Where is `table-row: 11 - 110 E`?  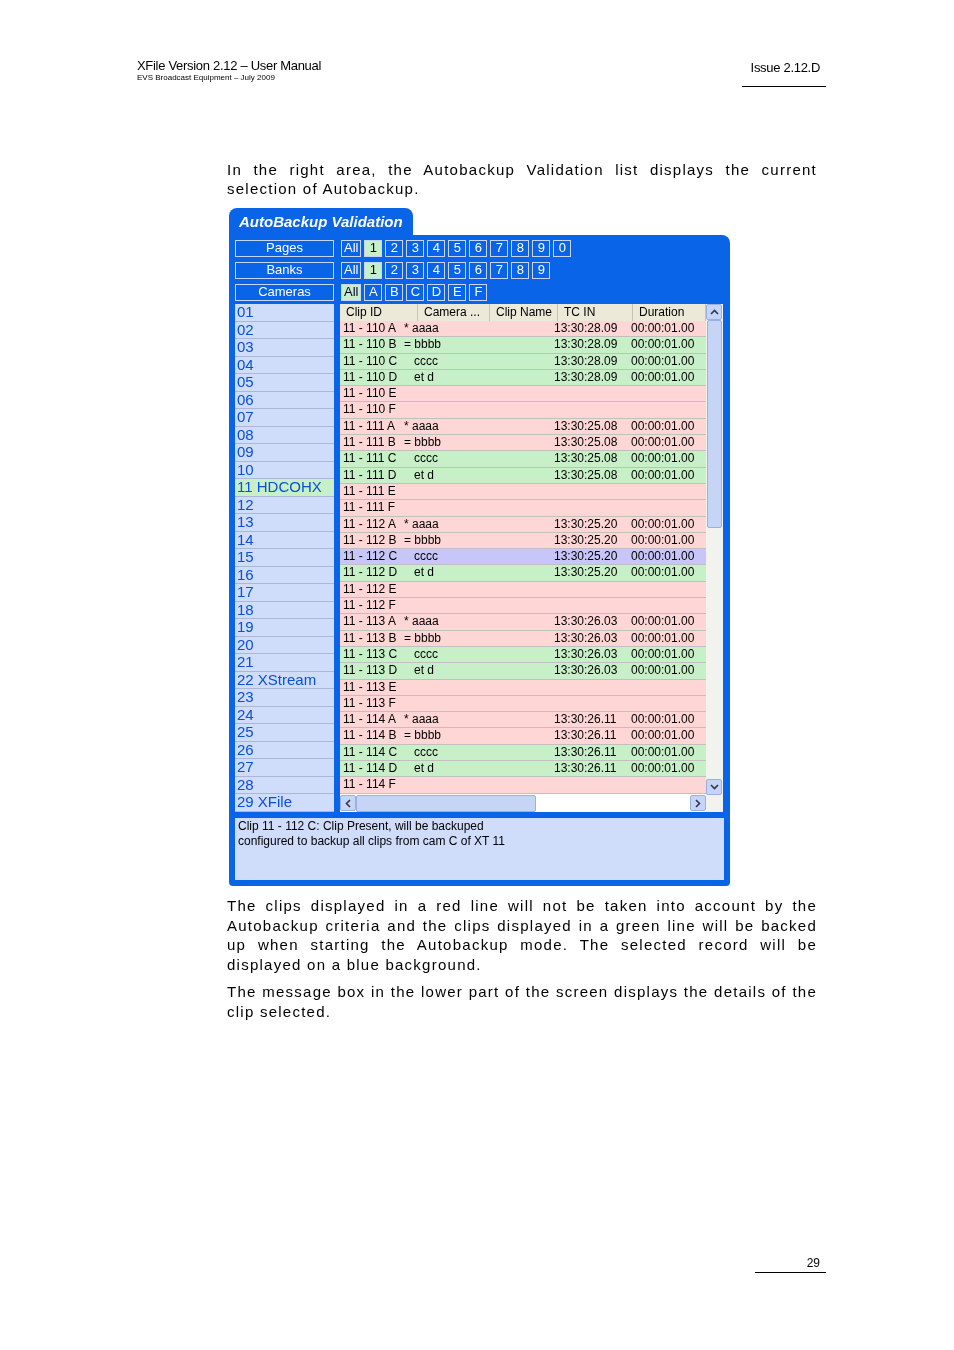
table-row: 11 - 110 E is located at coordinates (523, 394).